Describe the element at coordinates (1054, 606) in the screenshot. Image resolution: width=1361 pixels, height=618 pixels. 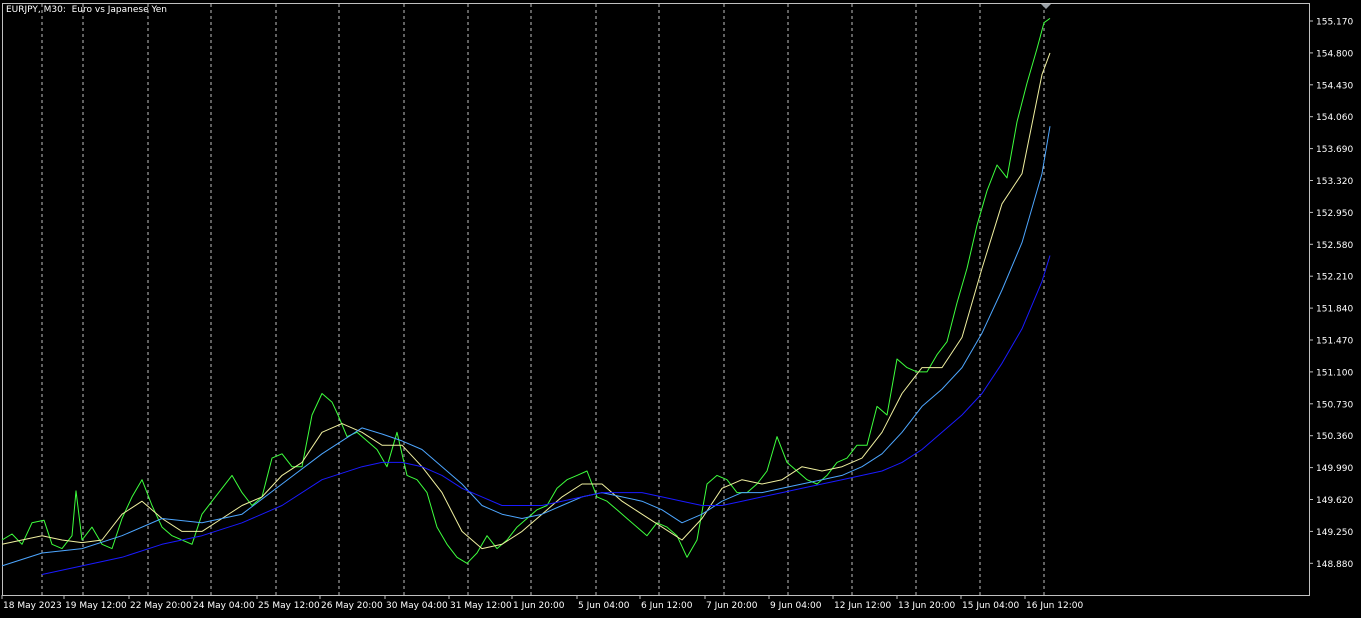
I see `x-tick-label: 16 Jun 12:00` at that location.